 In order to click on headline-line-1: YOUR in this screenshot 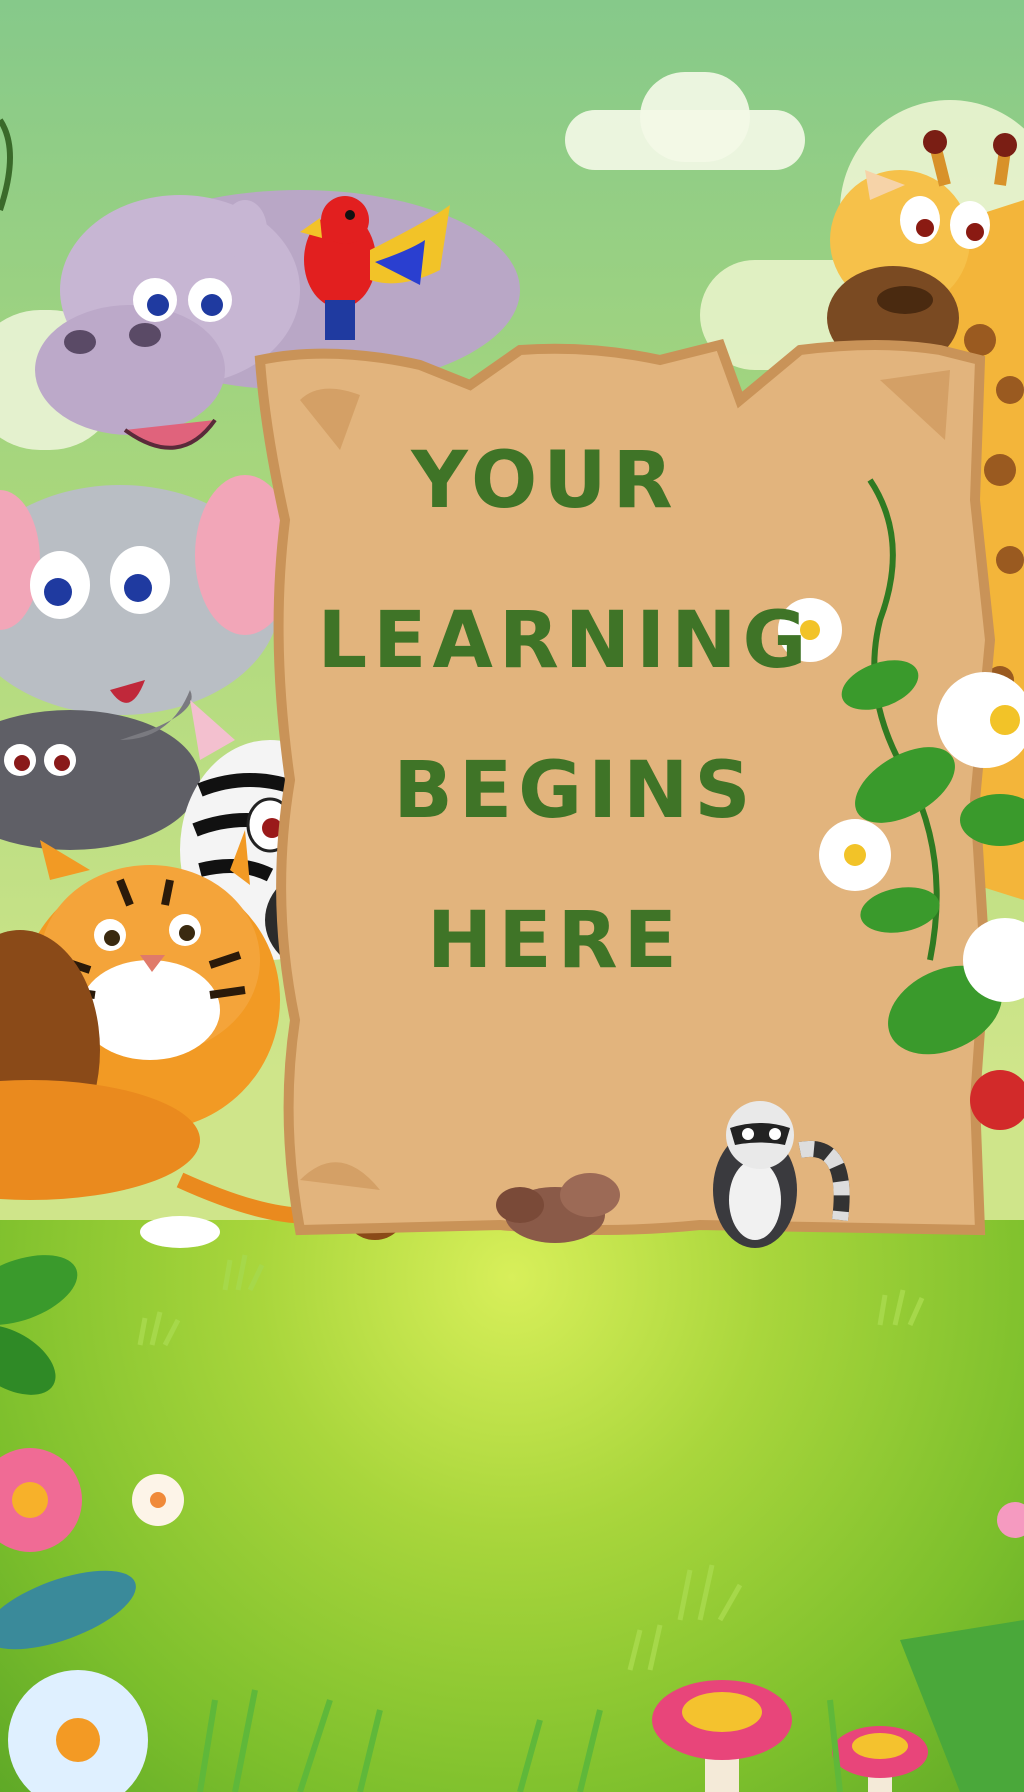, I will do `click(545, 481)`.